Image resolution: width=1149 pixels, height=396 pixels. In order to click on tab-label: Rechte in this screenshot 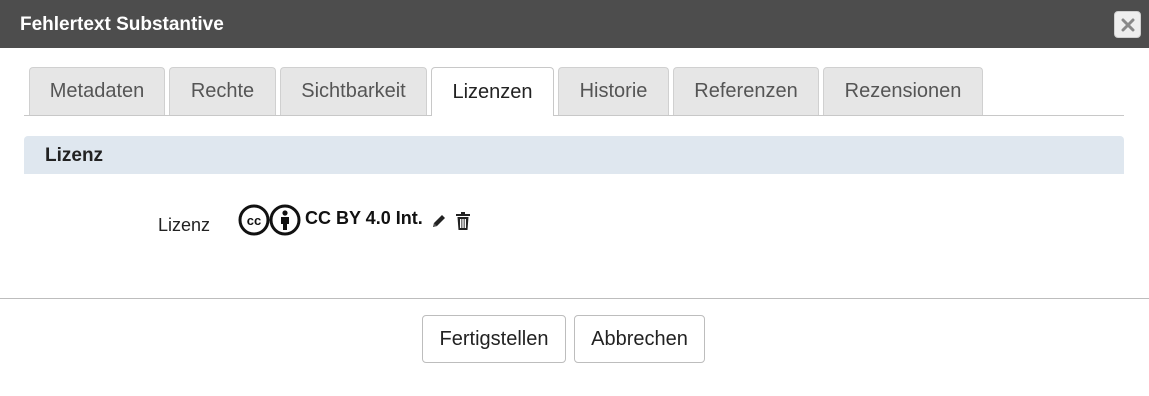, I will do `click(222, 91)`.